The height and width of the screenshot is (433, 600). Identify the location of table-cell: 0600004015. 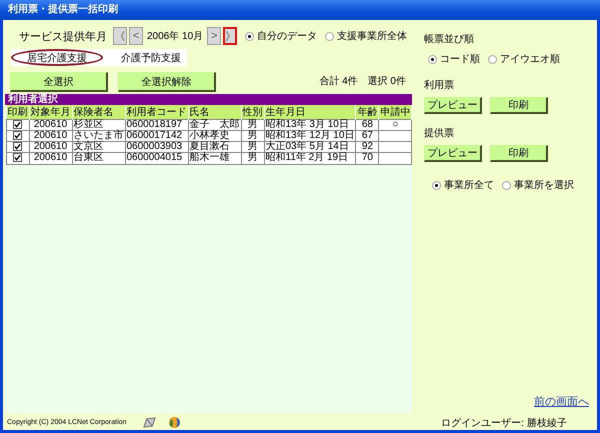
(154, 158).